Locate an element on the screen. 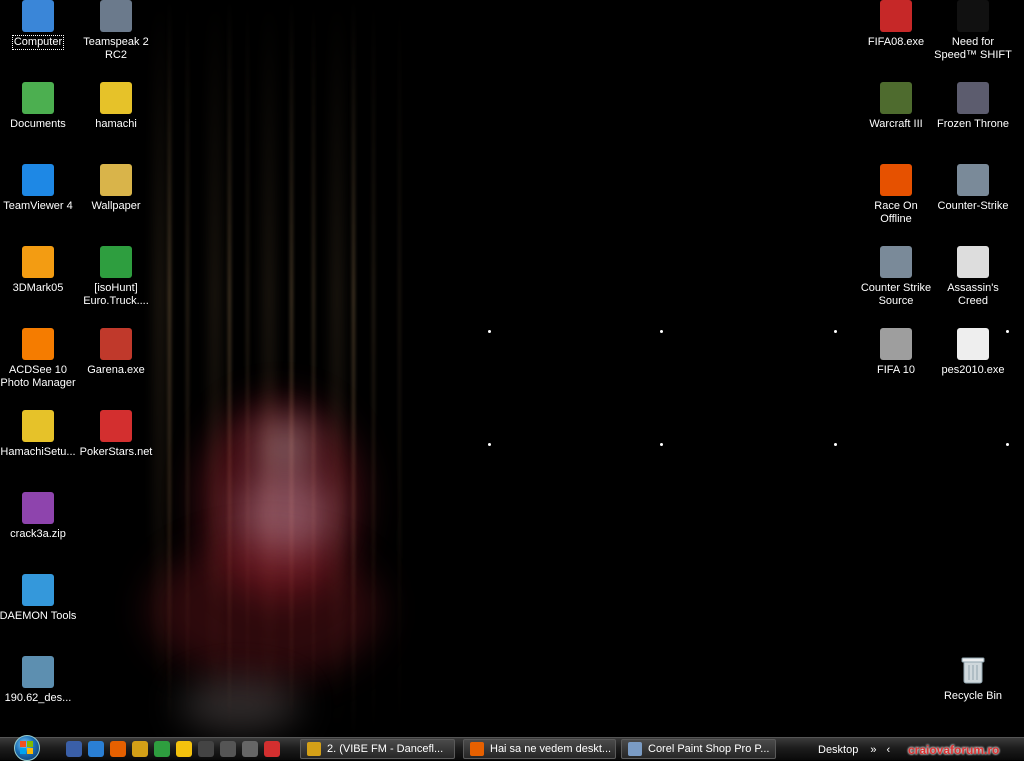  frozen-throne-icon is located at coordinates (973, 98).